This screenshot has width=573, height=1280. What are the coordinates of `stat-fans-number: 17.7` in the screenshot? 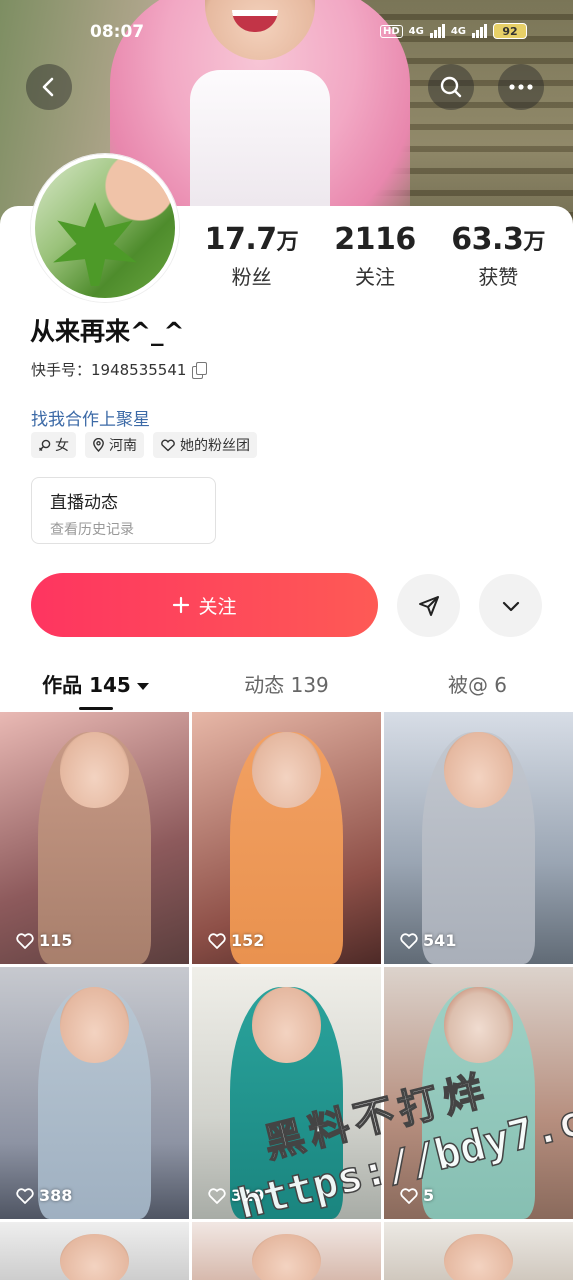 It's located at (241, 239).